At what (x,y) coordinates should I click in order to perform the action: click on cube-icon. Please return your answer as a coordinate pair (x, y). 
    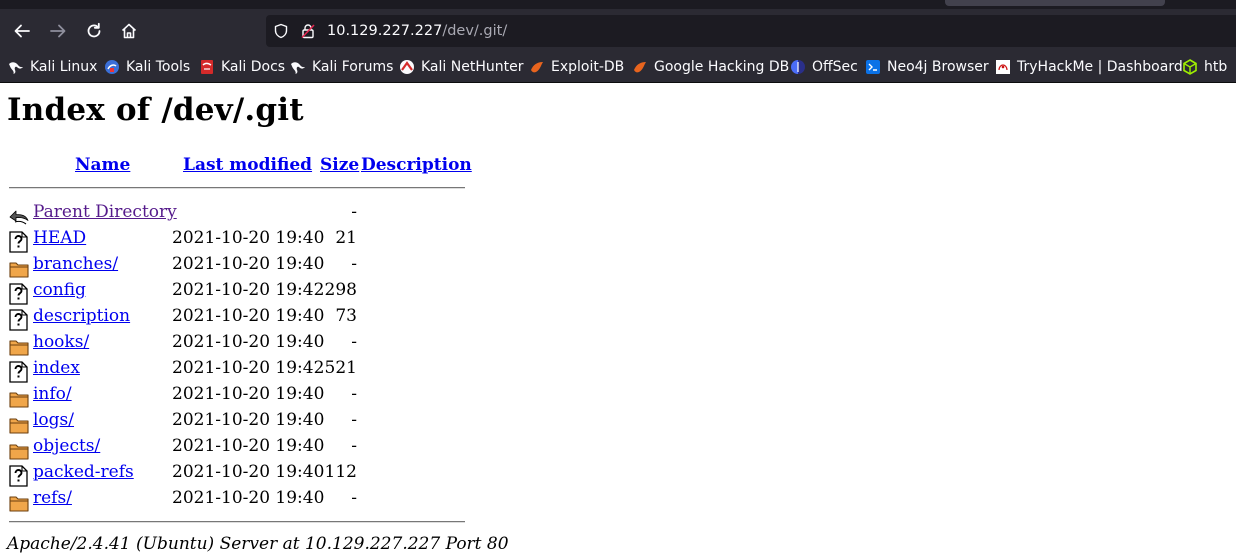
    Looking at the image, I should click on (1190, 67).